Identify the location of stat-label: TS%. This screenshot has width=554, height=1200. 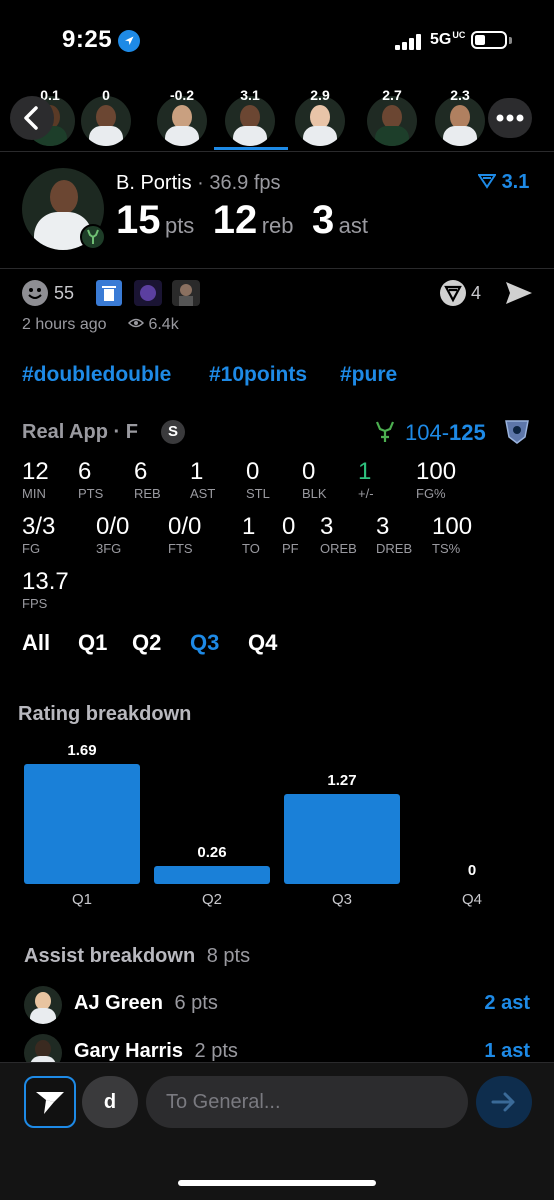
(446, 548).